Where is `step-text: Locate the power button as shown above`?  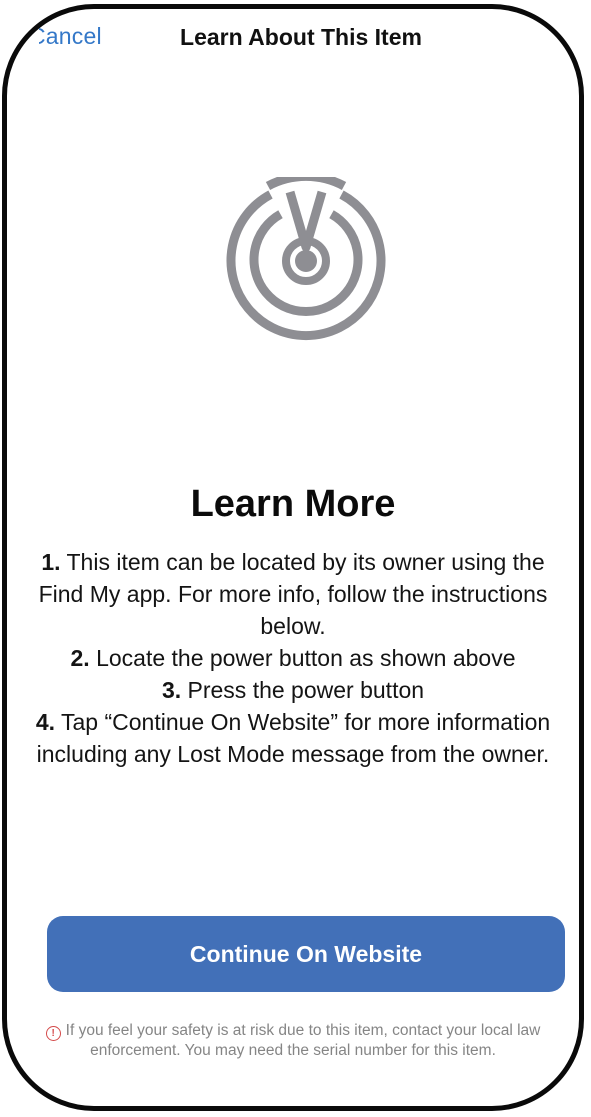
step-text: Locate the power button as shown above is located at coordinates (302, 658).